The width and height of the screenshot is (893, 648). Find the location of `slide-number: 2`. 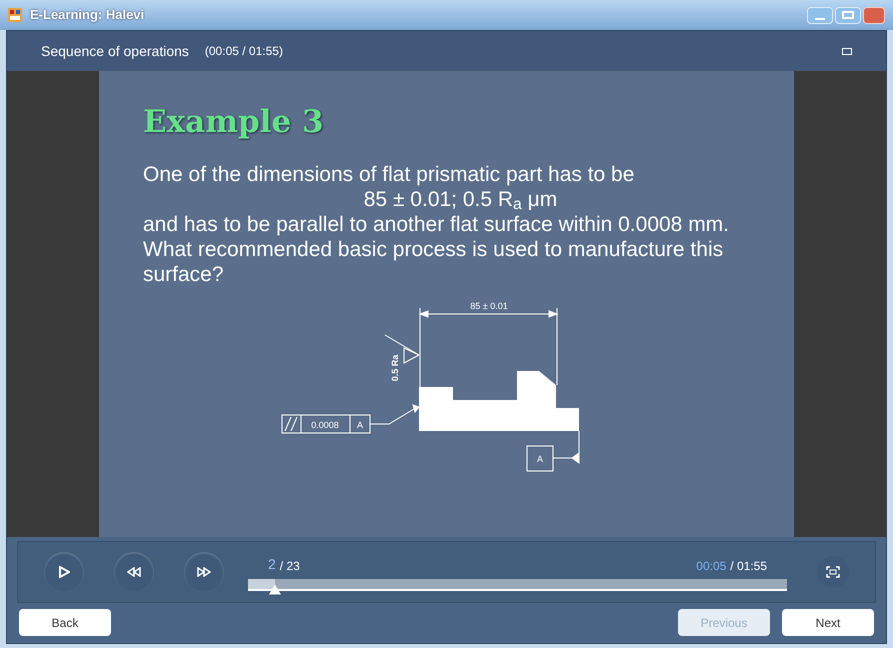

slide-number: 2 is located at coordinates (272, 564).